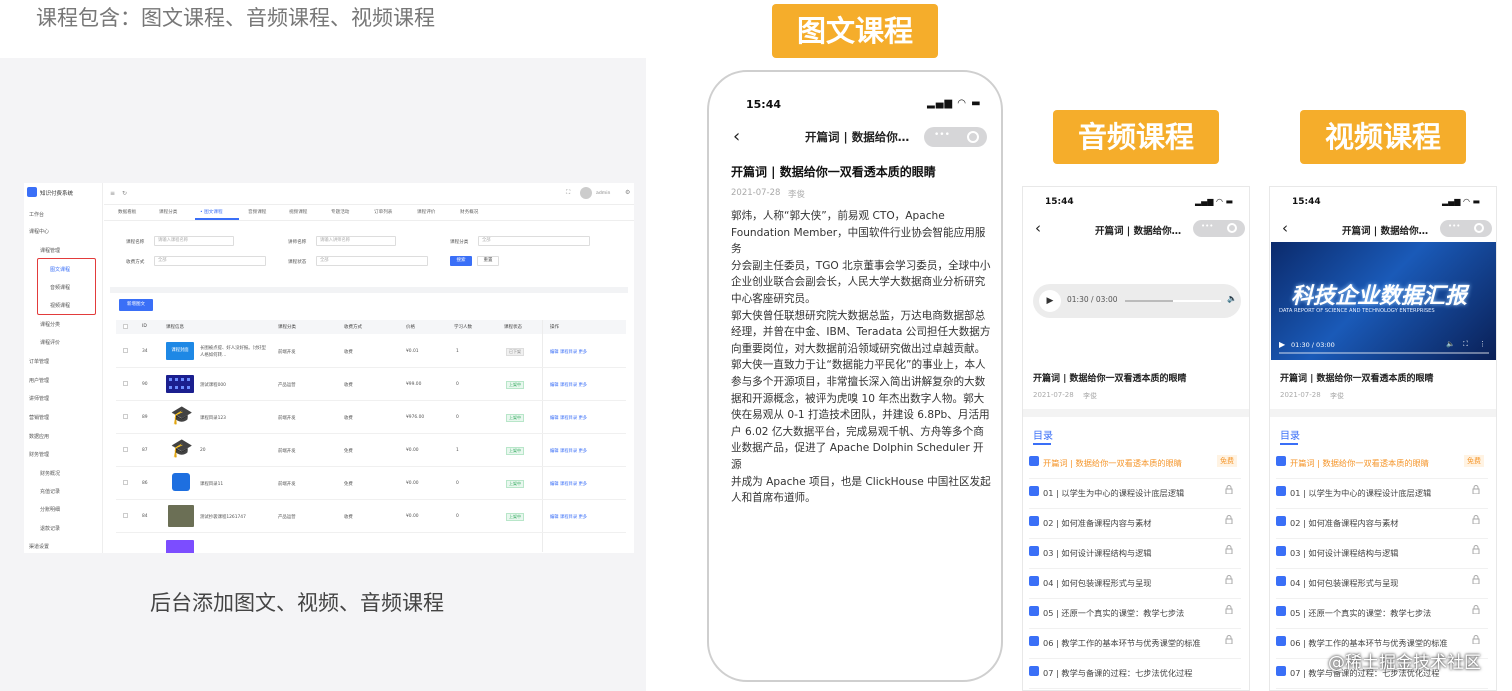  What do you see at coordinates (1050, 301) in the screenshot?
I see `play-icon: ▶` at bounding box center [1050, 301].